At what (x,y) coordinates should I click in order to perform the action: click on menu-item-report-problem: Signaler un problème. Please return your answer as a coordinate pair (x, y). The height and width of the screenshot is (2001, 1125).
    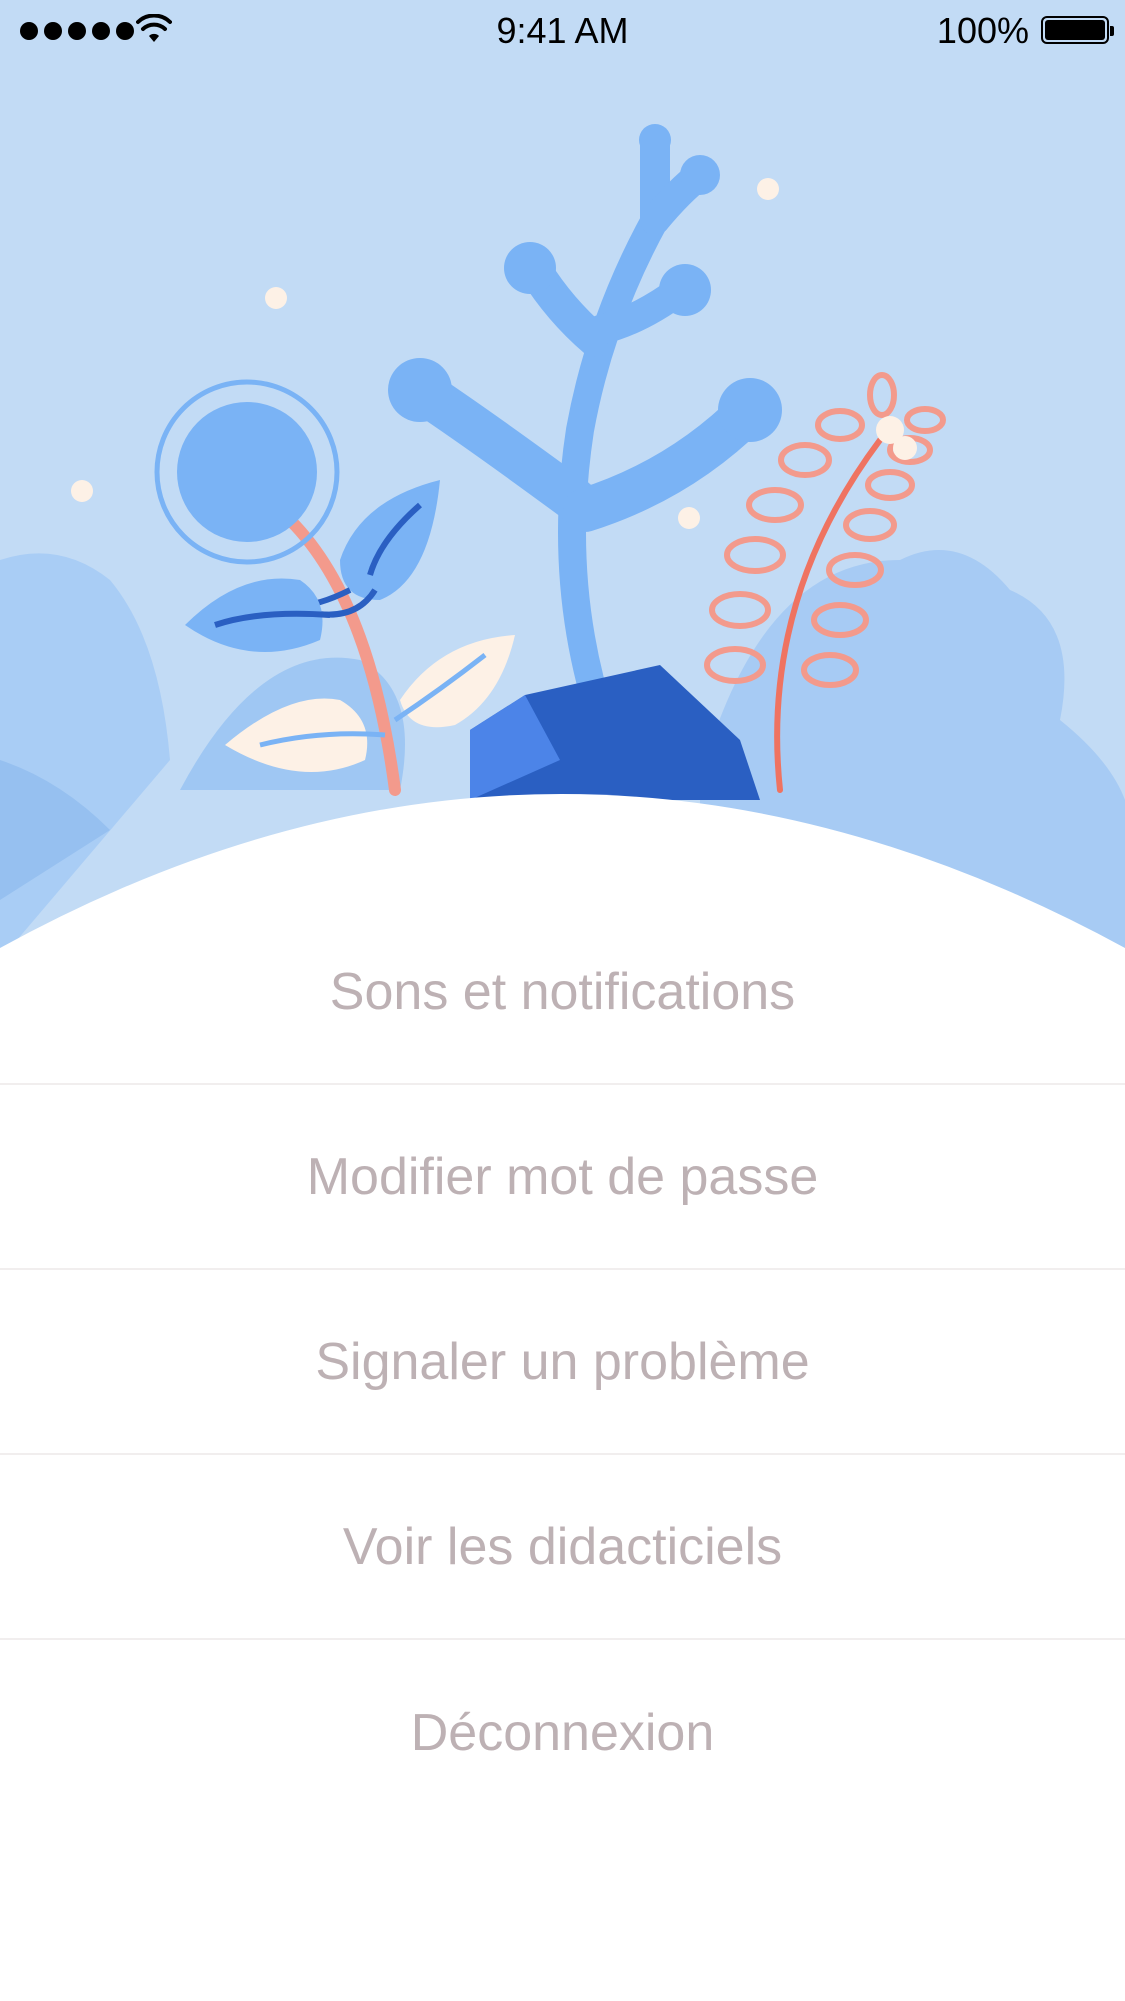
    Looking at the image, I should click on (562, 1362).